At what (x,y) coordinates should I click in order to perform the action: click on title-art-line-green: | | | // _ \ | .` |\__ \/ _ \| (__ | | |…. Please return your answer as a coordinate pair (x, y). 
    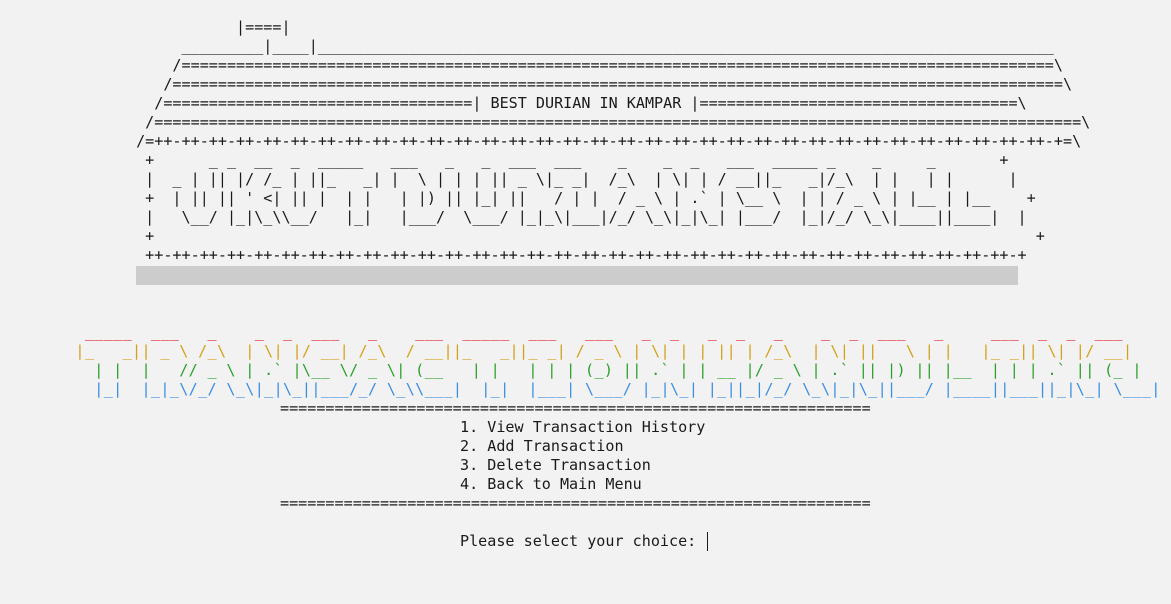
    Looking at the image, I should click on (604, 370).